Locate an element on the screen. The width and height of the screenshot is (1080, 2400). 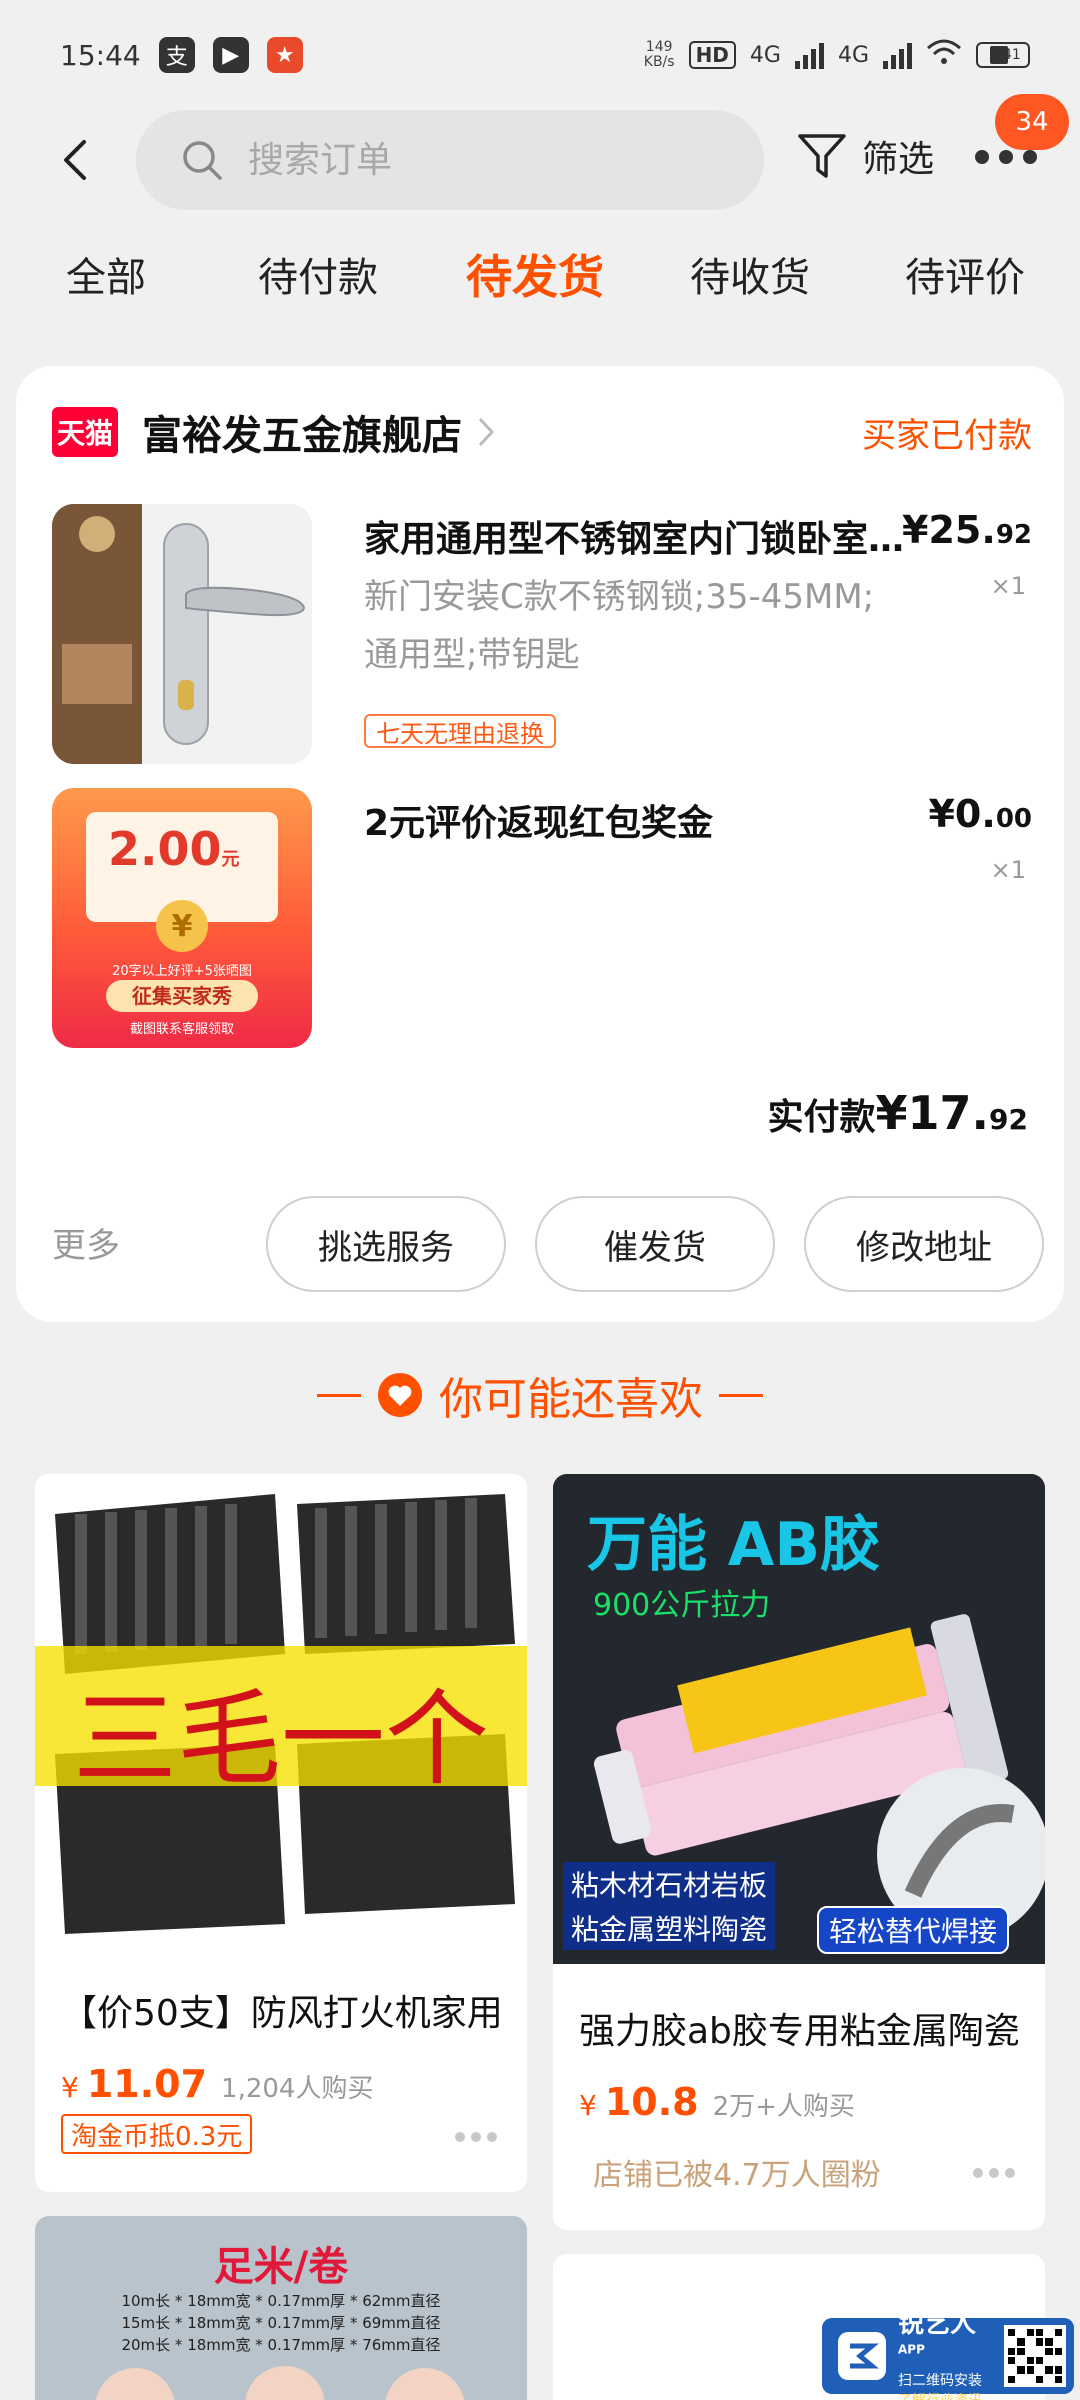
alipay-icon: 支 is located at coordinates (176, 55).